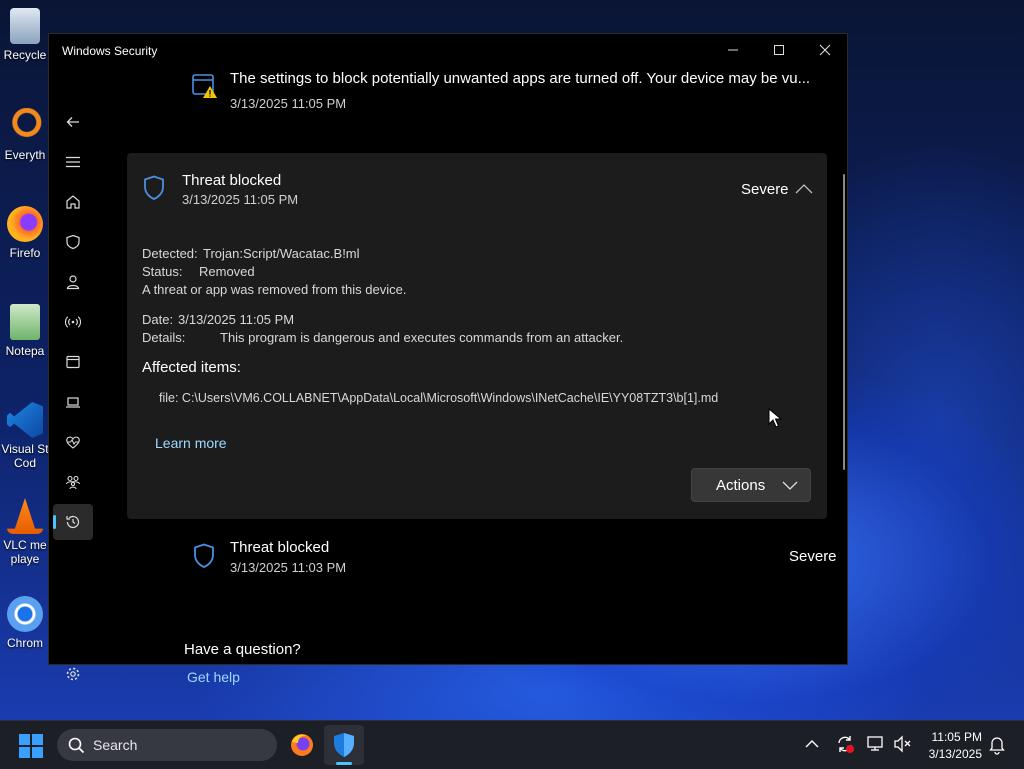 The image size is (1024, 769). I want to click on search-placeholder: Search, so click(115, 745).